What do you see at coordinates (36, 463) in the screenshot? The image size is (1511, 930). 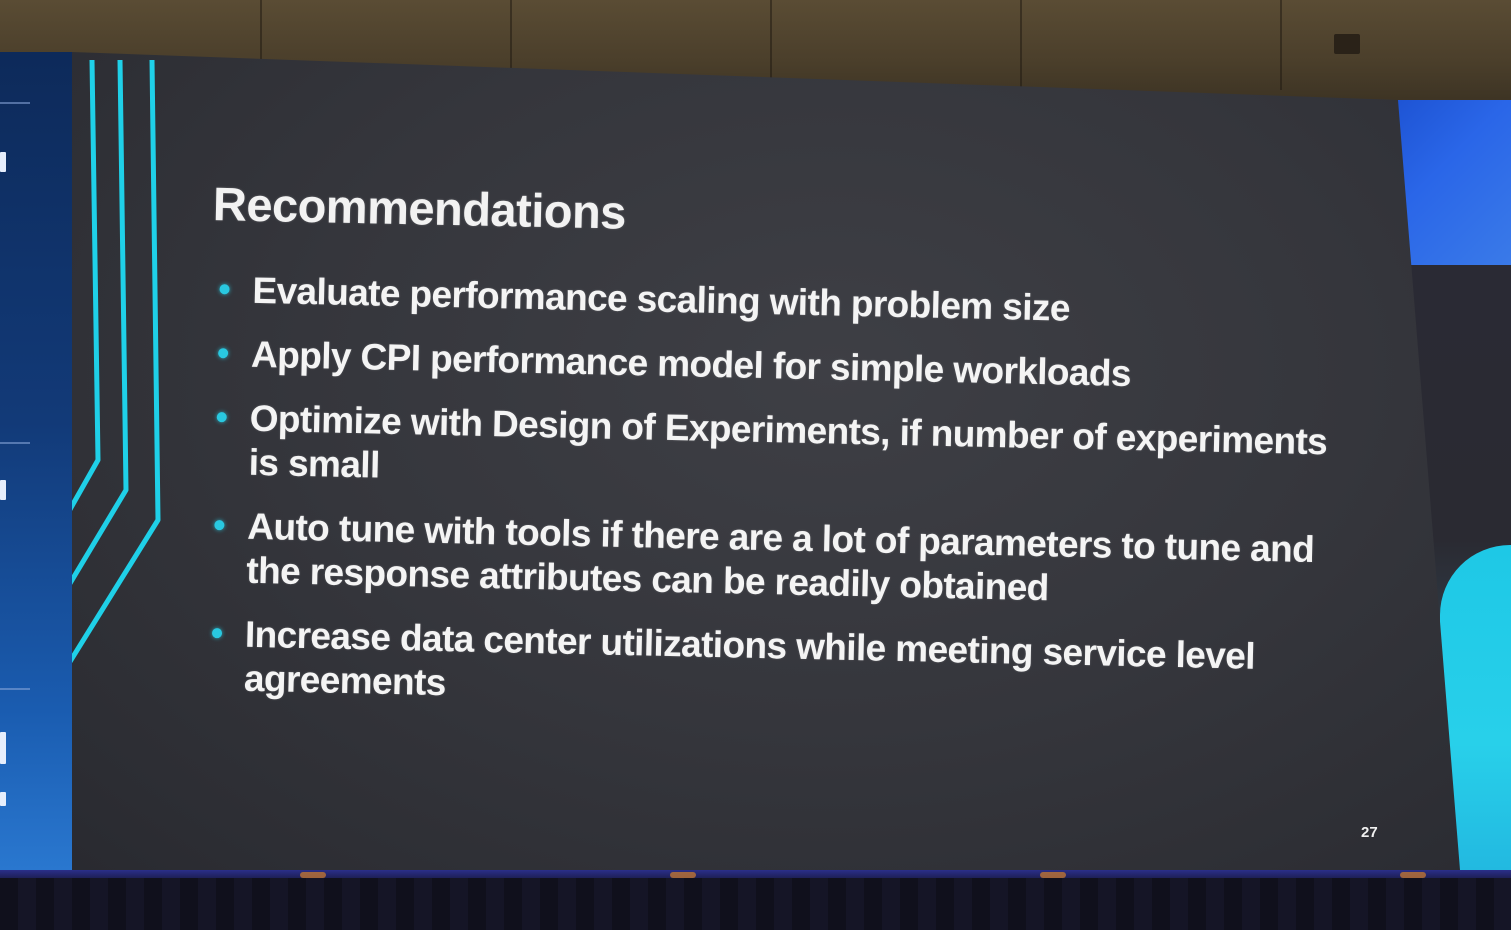 I see `left-side-screen` at bounding box center [36, 463].